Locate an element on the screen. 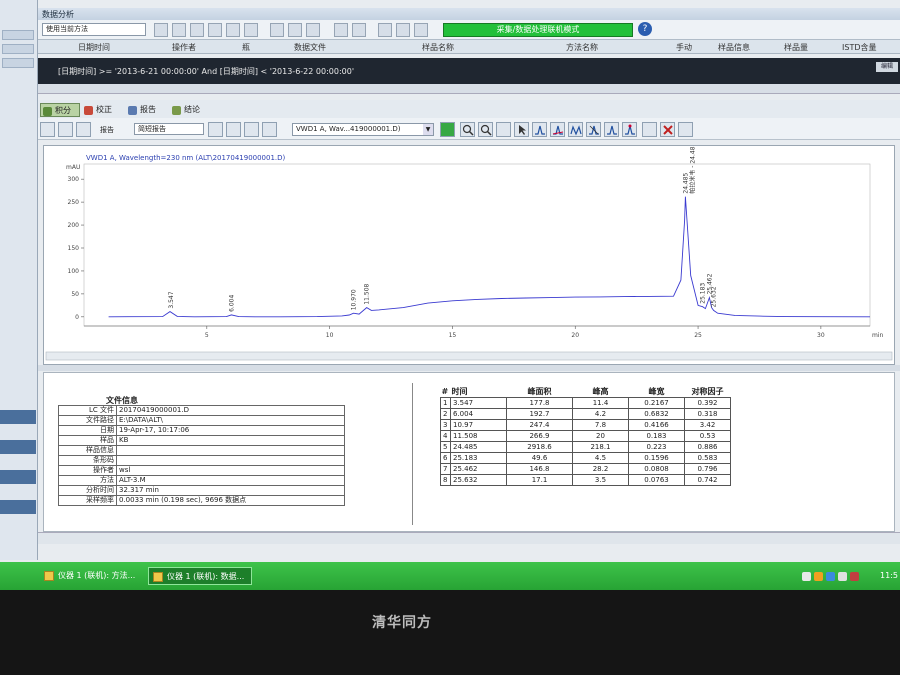 This screenshot has width=900, height=675. file-info-row: 文件路径 E:\DATA\ALT\ is located at coordinates (201, 420).